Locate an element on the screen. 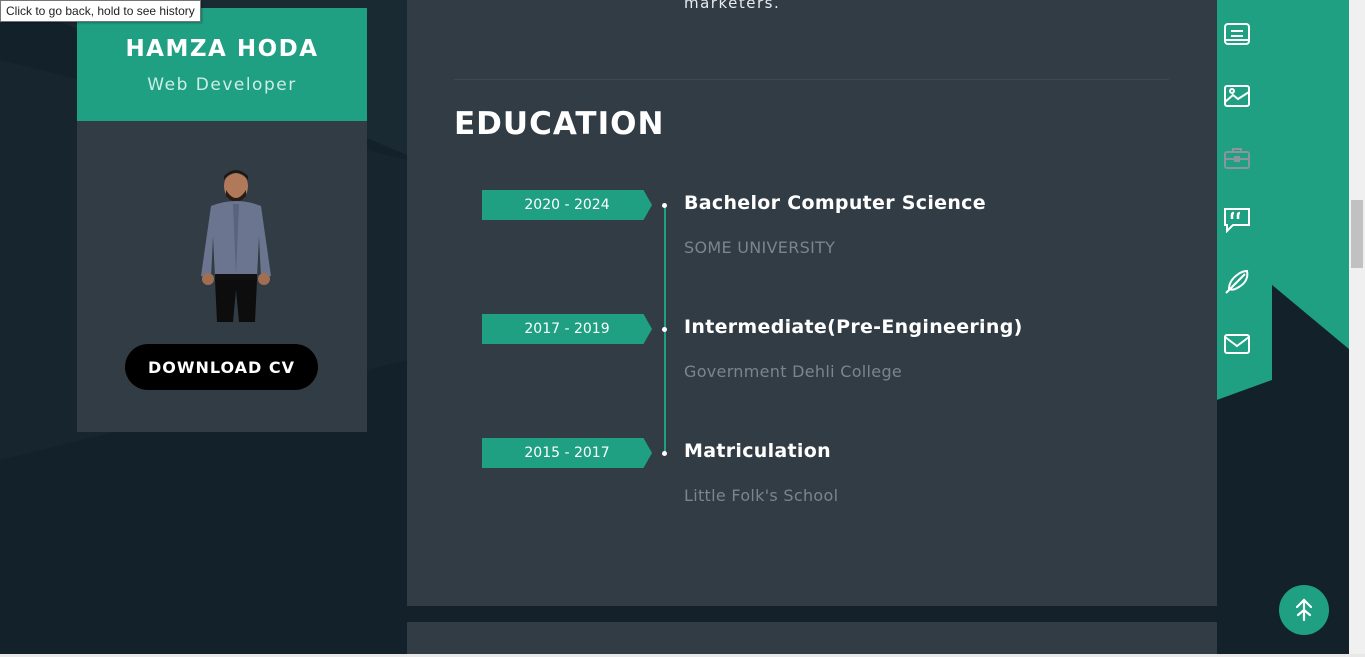 This screenshot has width=1365, height=657. vertical-scrollbar is located at coordinates (1357, 328).